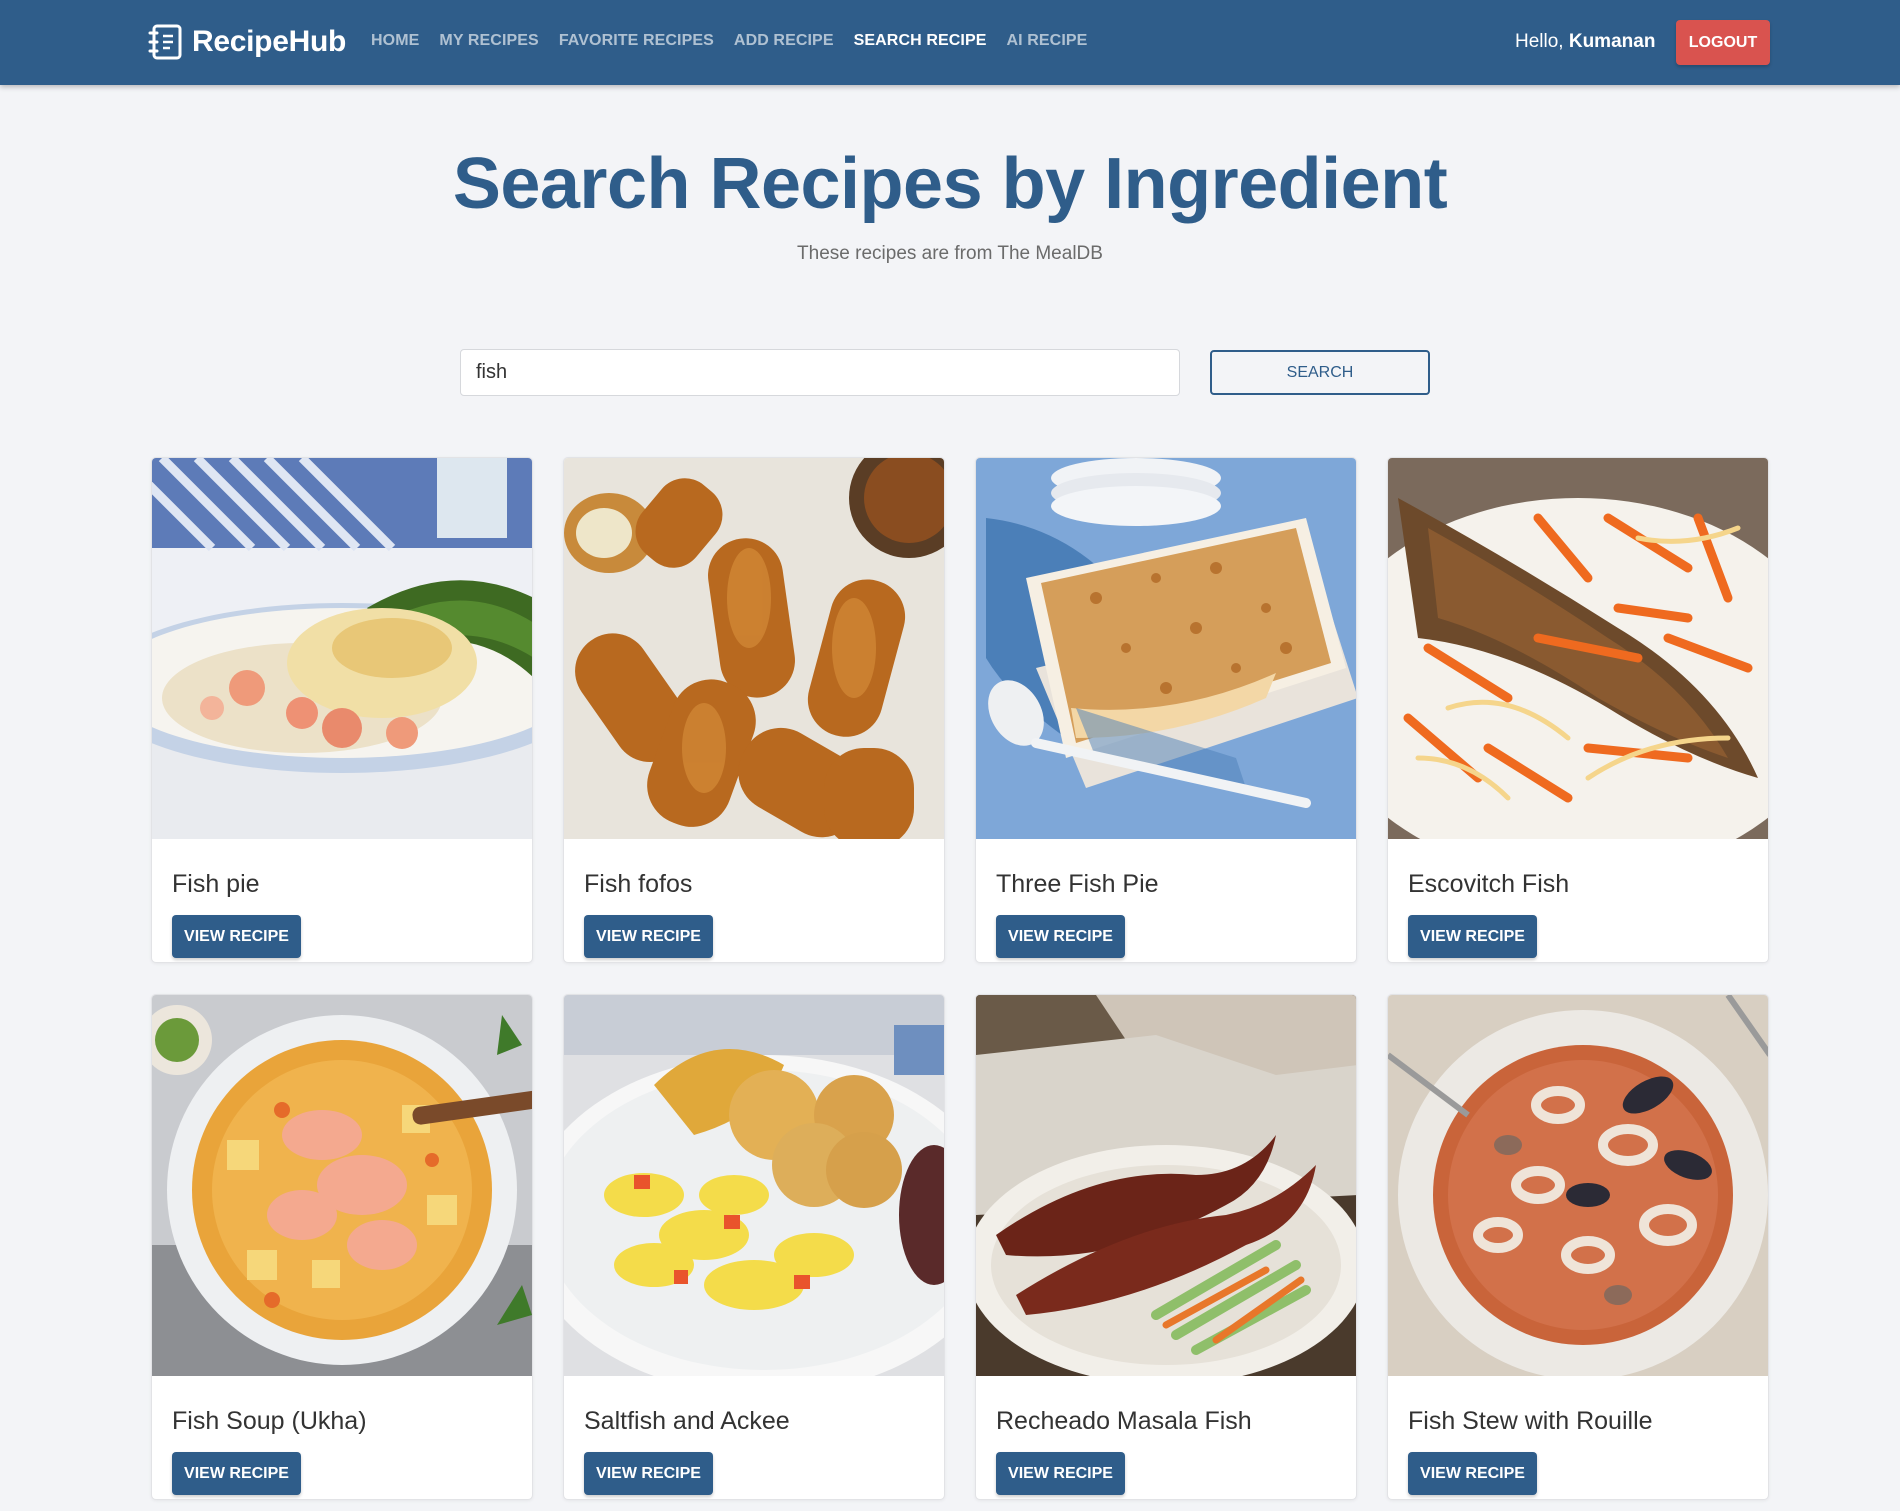 Image resolution: width=1900 pixels, height=1511 pixels. Describe the element at coordinates (784, 41) in the screenshot. I see `nav-add-recipe: ADD RECIPE` at that location.